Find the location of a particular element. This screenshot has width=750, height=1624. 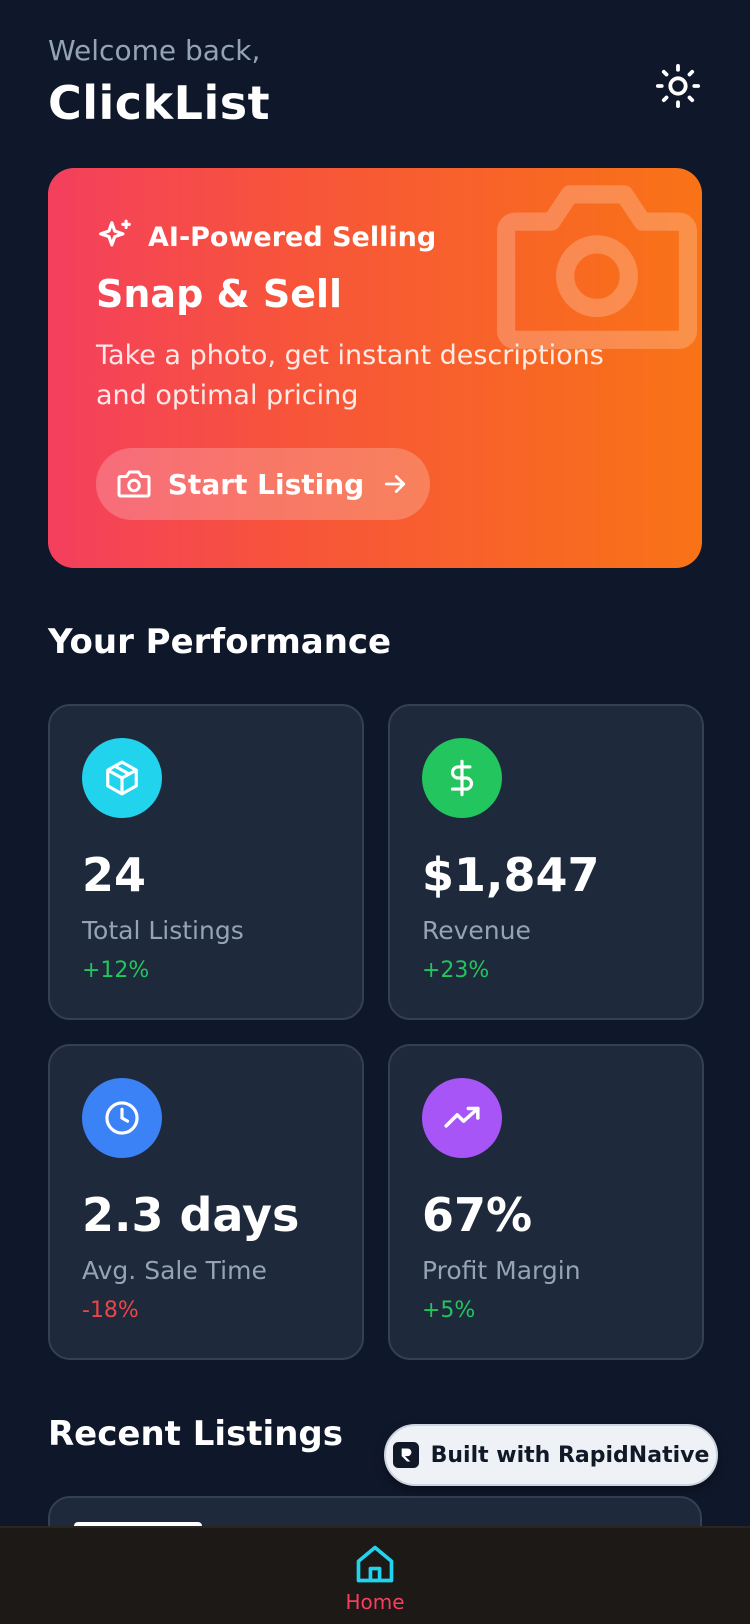

app-title: ClickList is located at coordinates (159, 103).